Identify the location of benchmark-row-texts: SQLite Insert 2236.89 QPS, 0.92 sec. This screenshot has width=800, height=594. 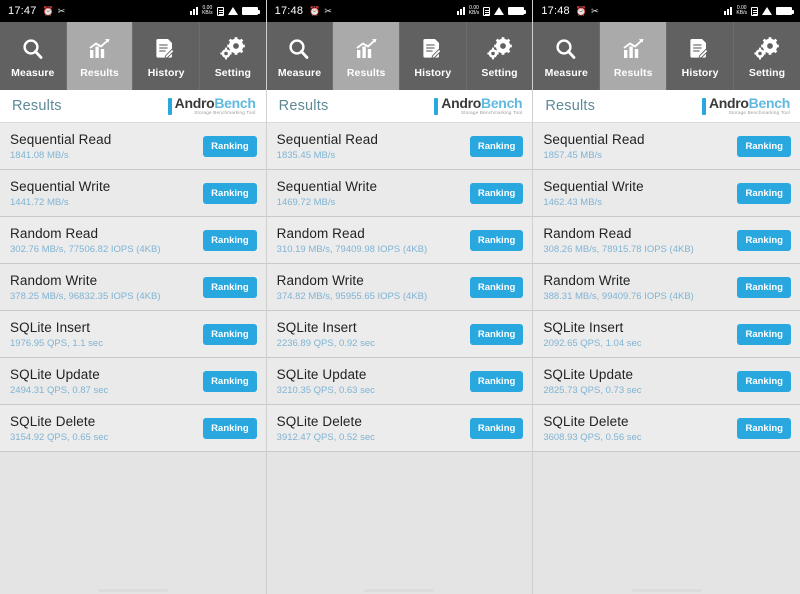
(326, 334).